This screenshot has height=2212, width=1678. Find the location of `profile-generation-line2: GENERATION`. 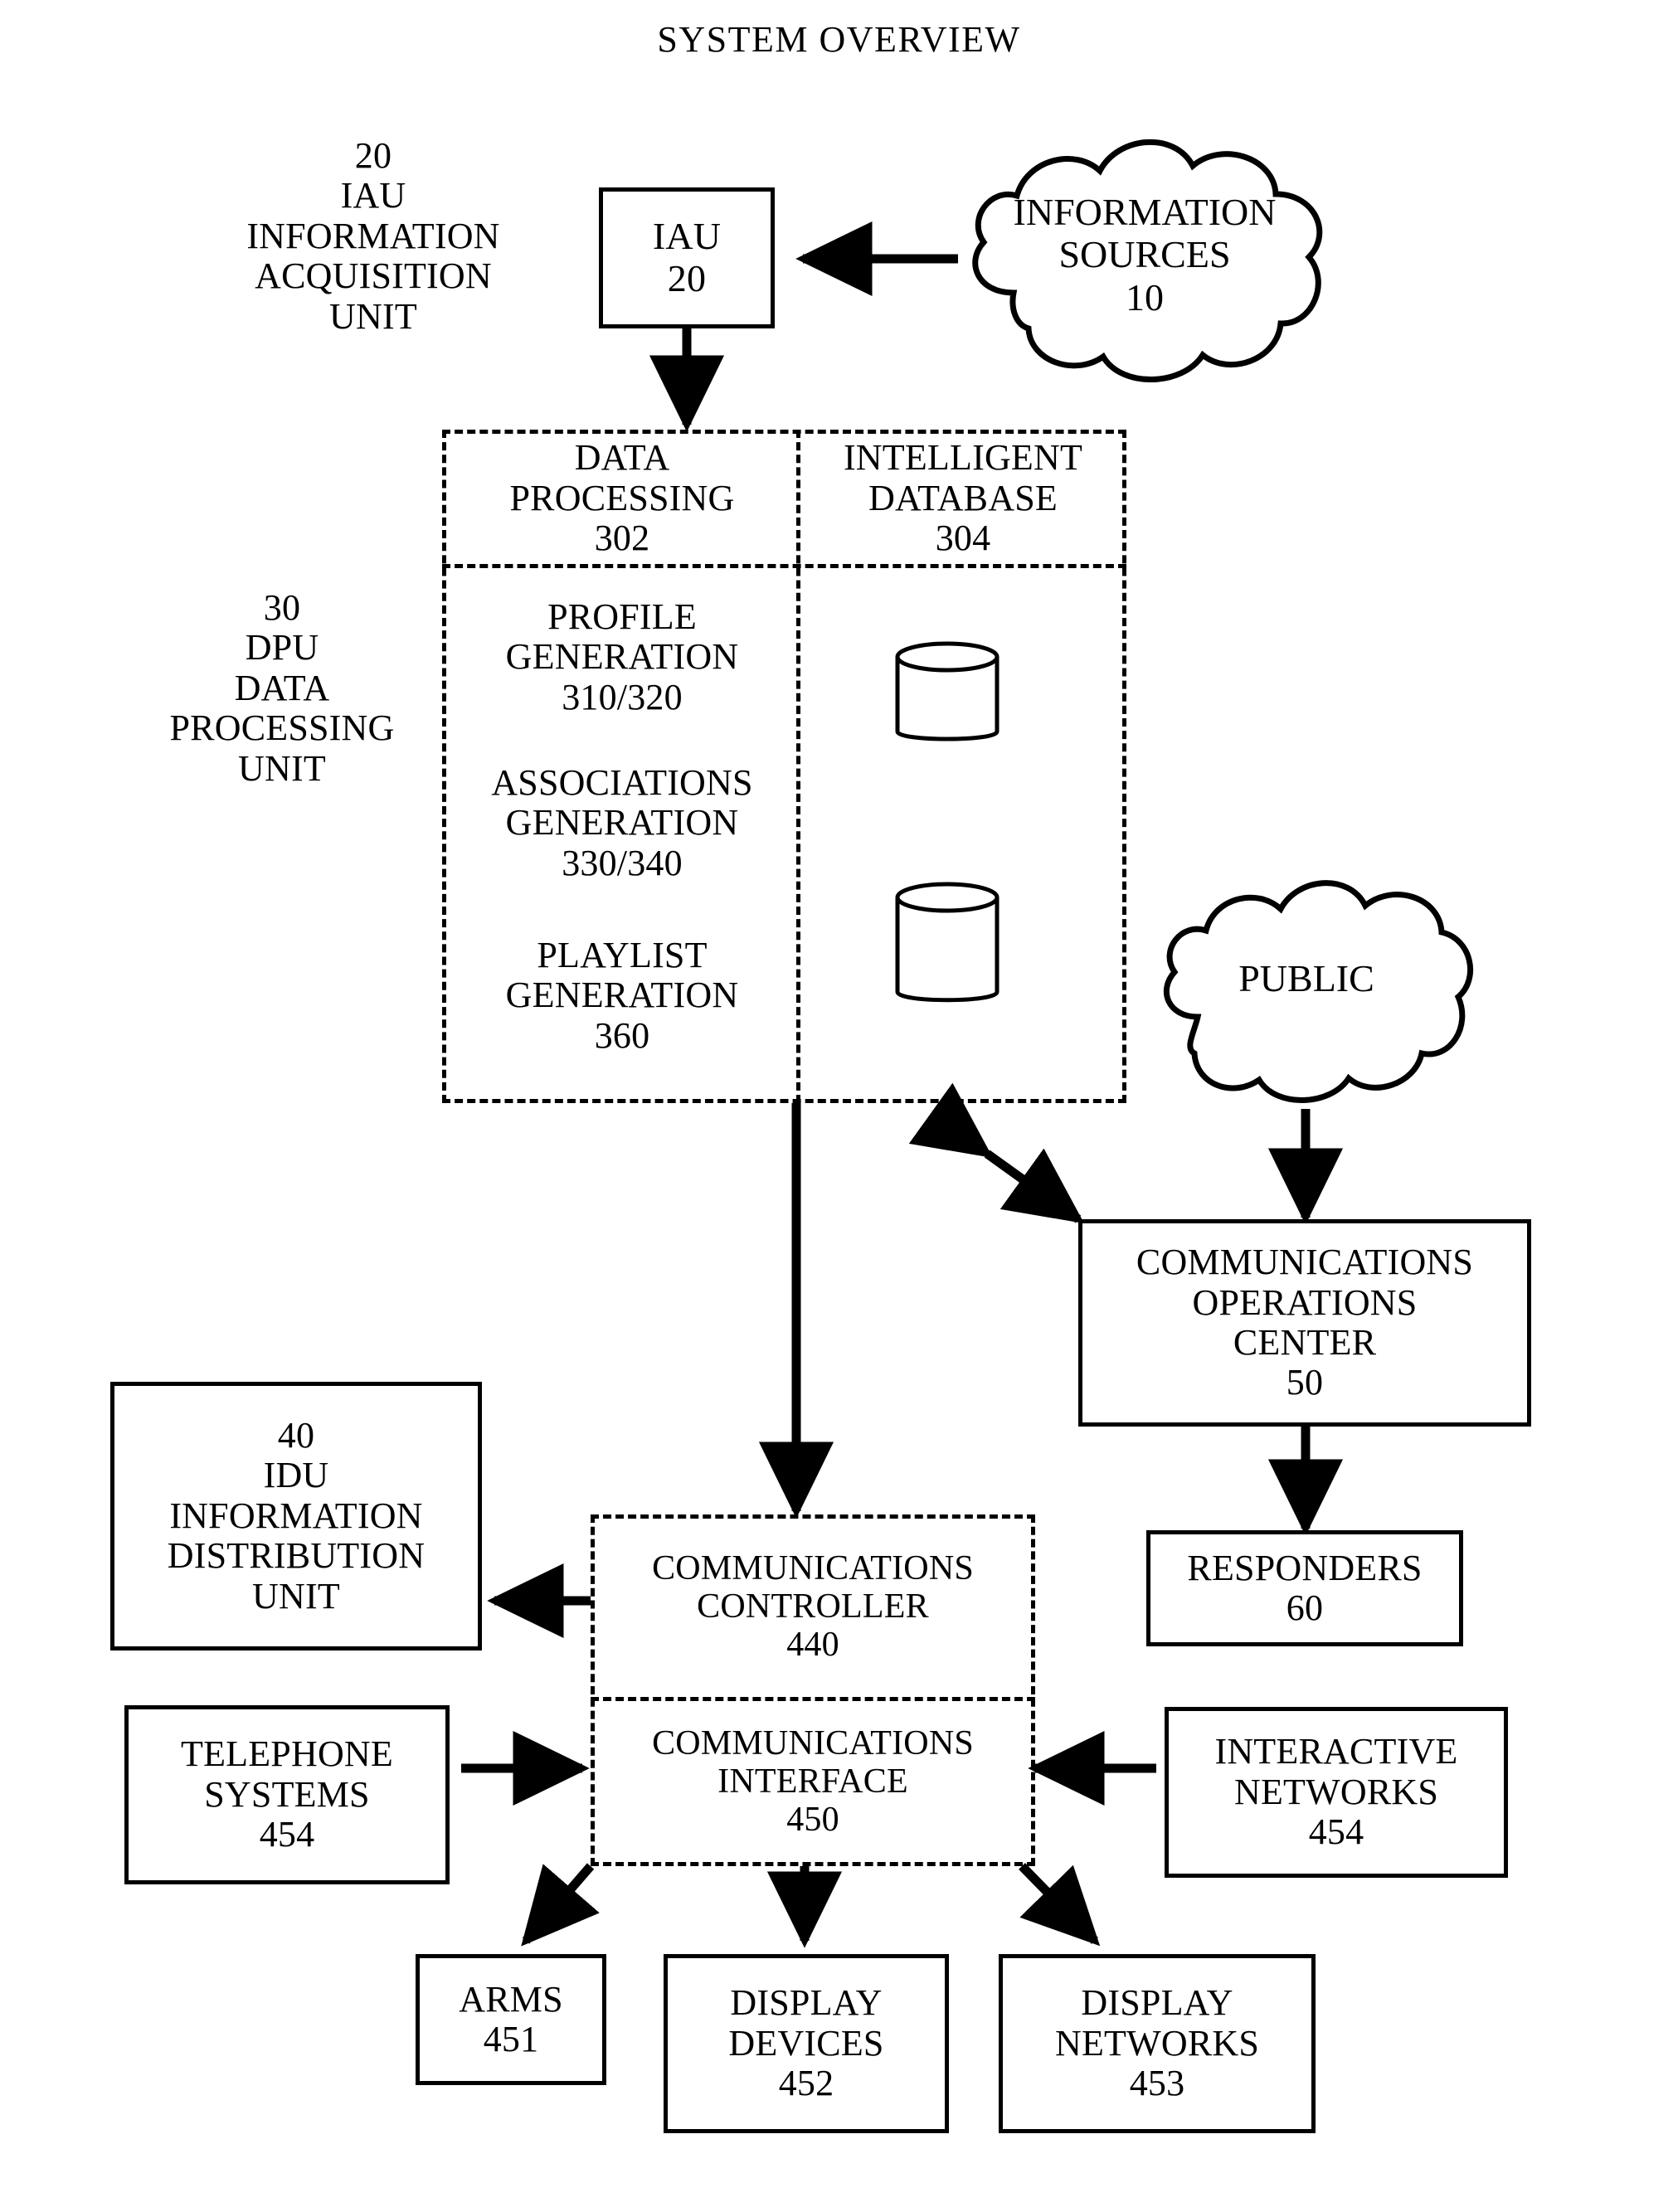

profile-generation-line2: GENERATION is located at coordinates (622, 657).